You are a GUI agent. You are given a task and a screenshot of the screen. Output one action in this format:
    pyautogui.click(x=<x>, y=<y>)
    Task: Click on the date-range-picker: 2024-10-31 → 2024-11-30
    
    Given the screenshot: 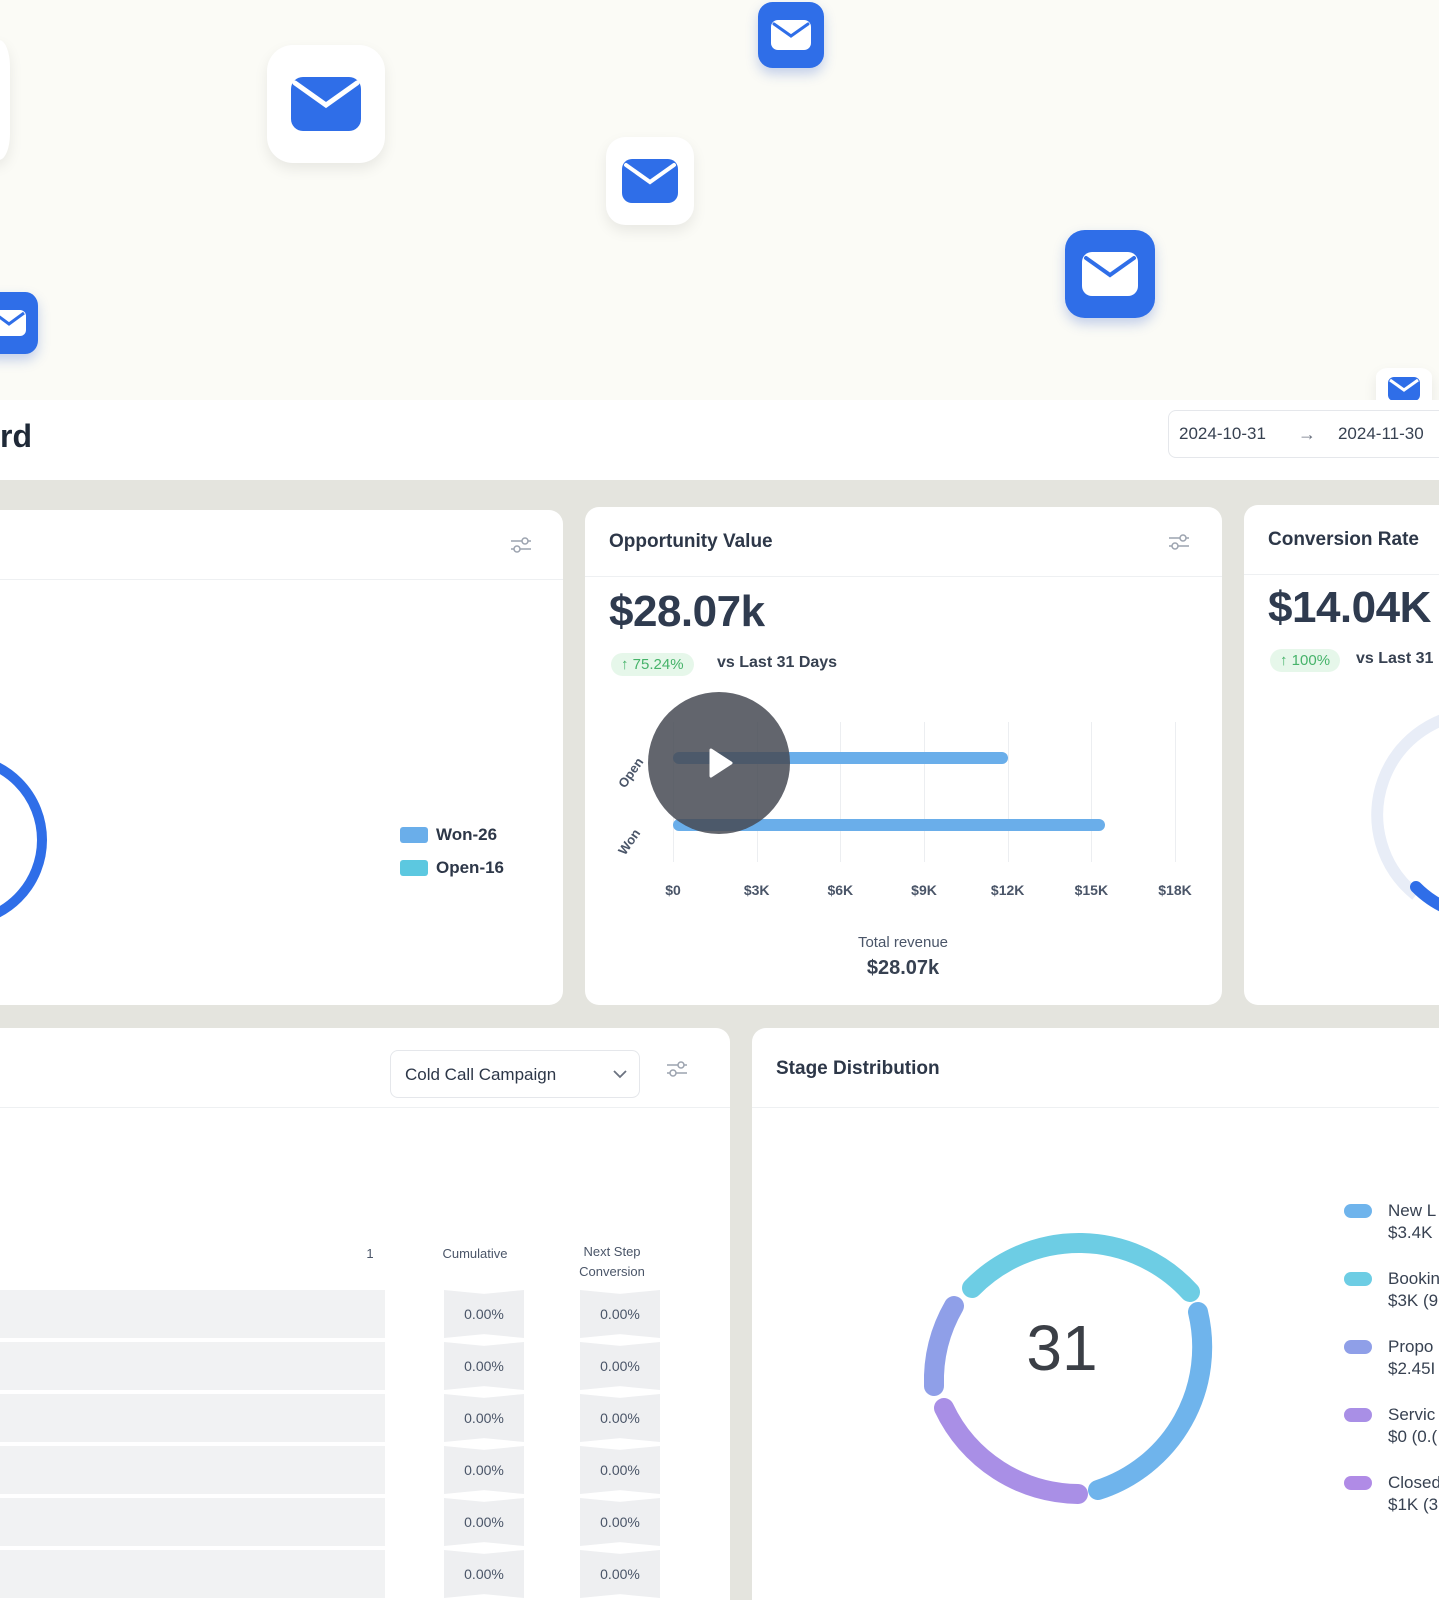 What is the action you would take?
    pyautogui.click(x=1303, y=434)
    